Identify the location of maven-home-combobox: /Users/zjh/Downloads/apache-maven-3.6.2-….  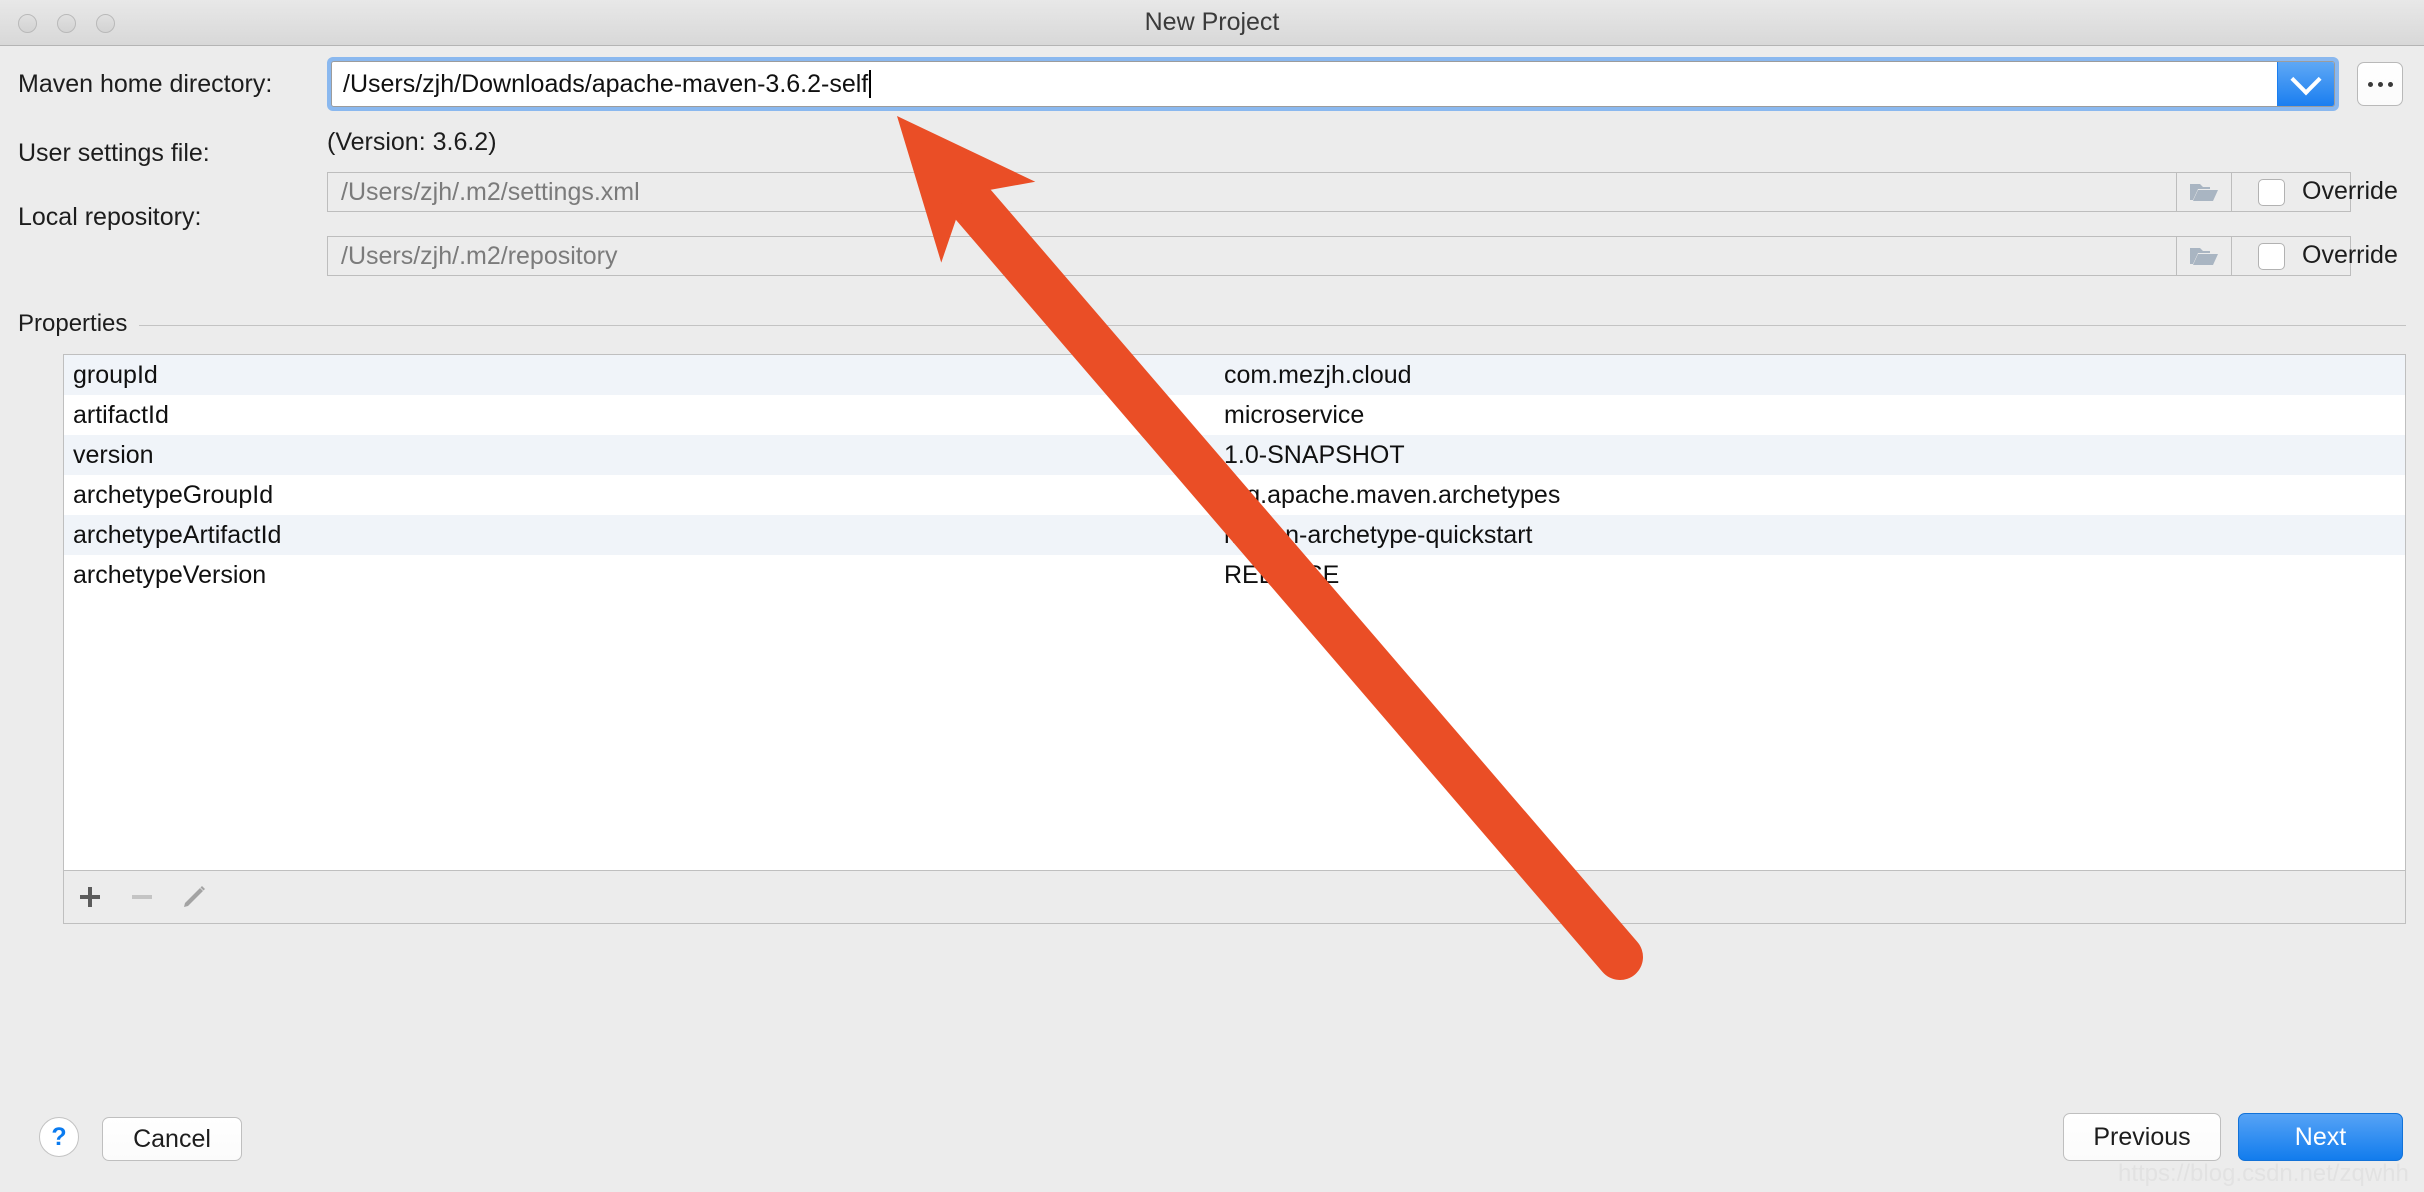
(1333, 84).